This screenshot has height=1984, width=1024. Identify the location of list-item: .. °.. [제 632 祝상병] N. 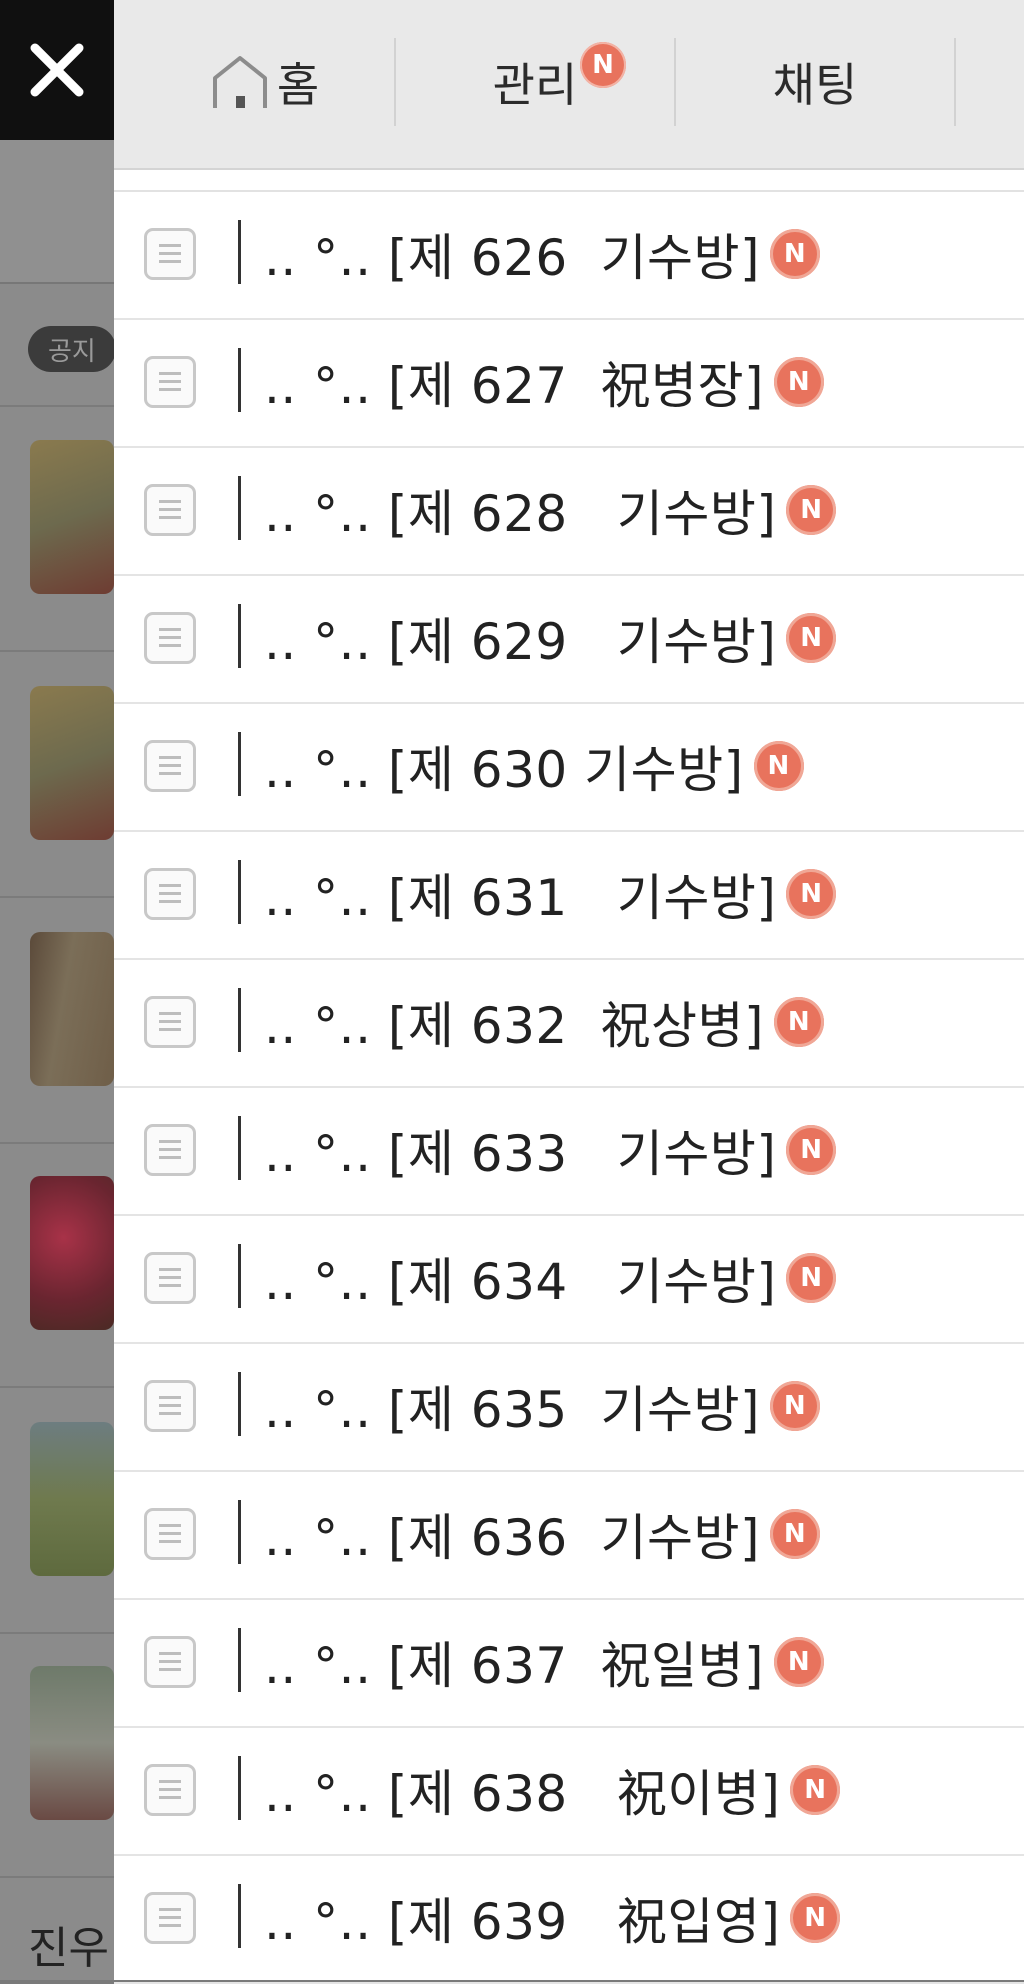
(569, 1024).